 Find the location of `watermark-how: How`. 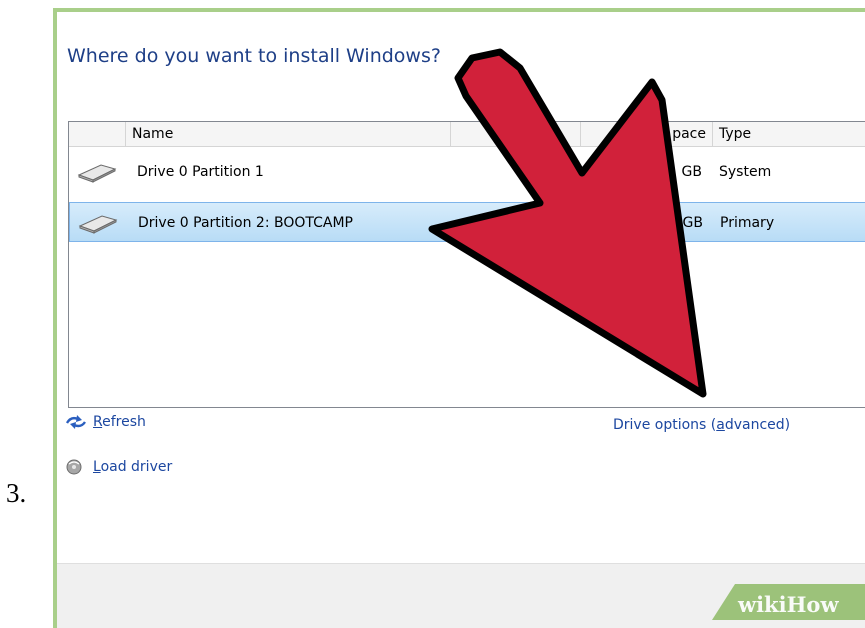

watermark-how: How is located at coordinates (812, 604).